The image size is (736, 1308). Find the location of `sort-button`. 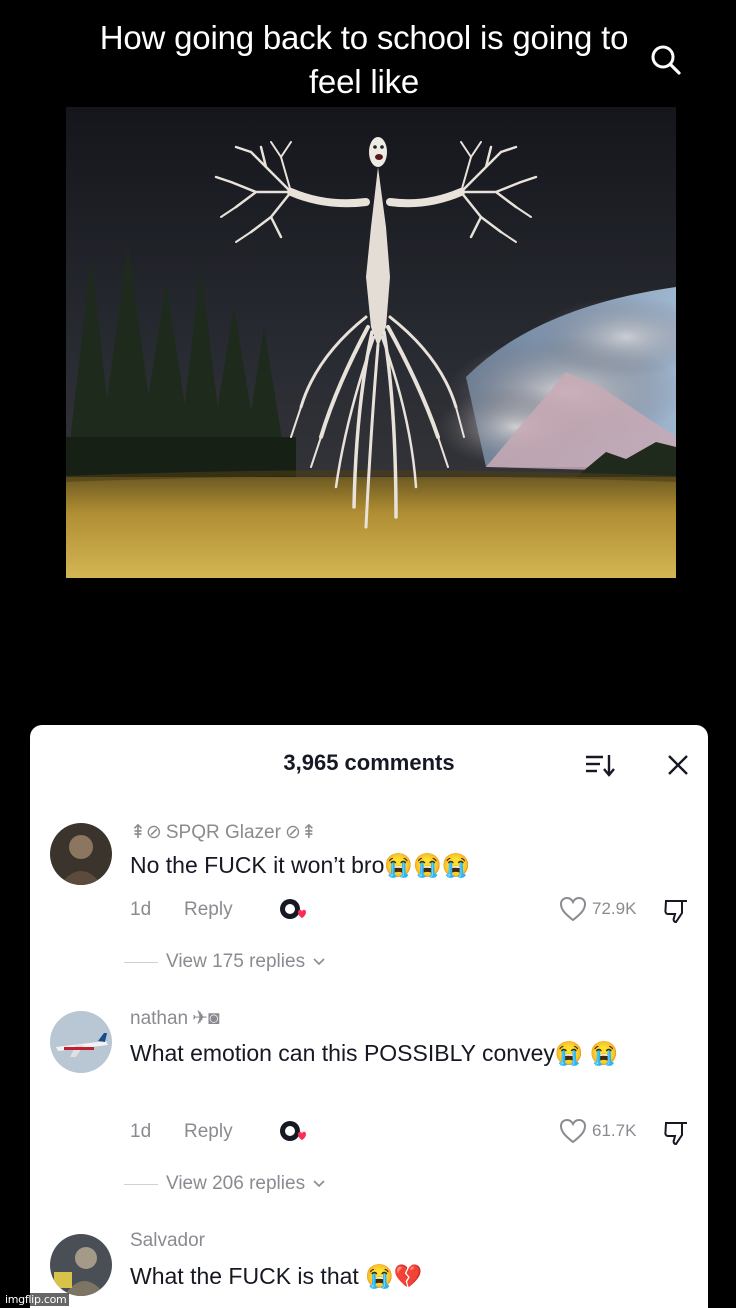

sort-button is located at coordinates (600, 765).